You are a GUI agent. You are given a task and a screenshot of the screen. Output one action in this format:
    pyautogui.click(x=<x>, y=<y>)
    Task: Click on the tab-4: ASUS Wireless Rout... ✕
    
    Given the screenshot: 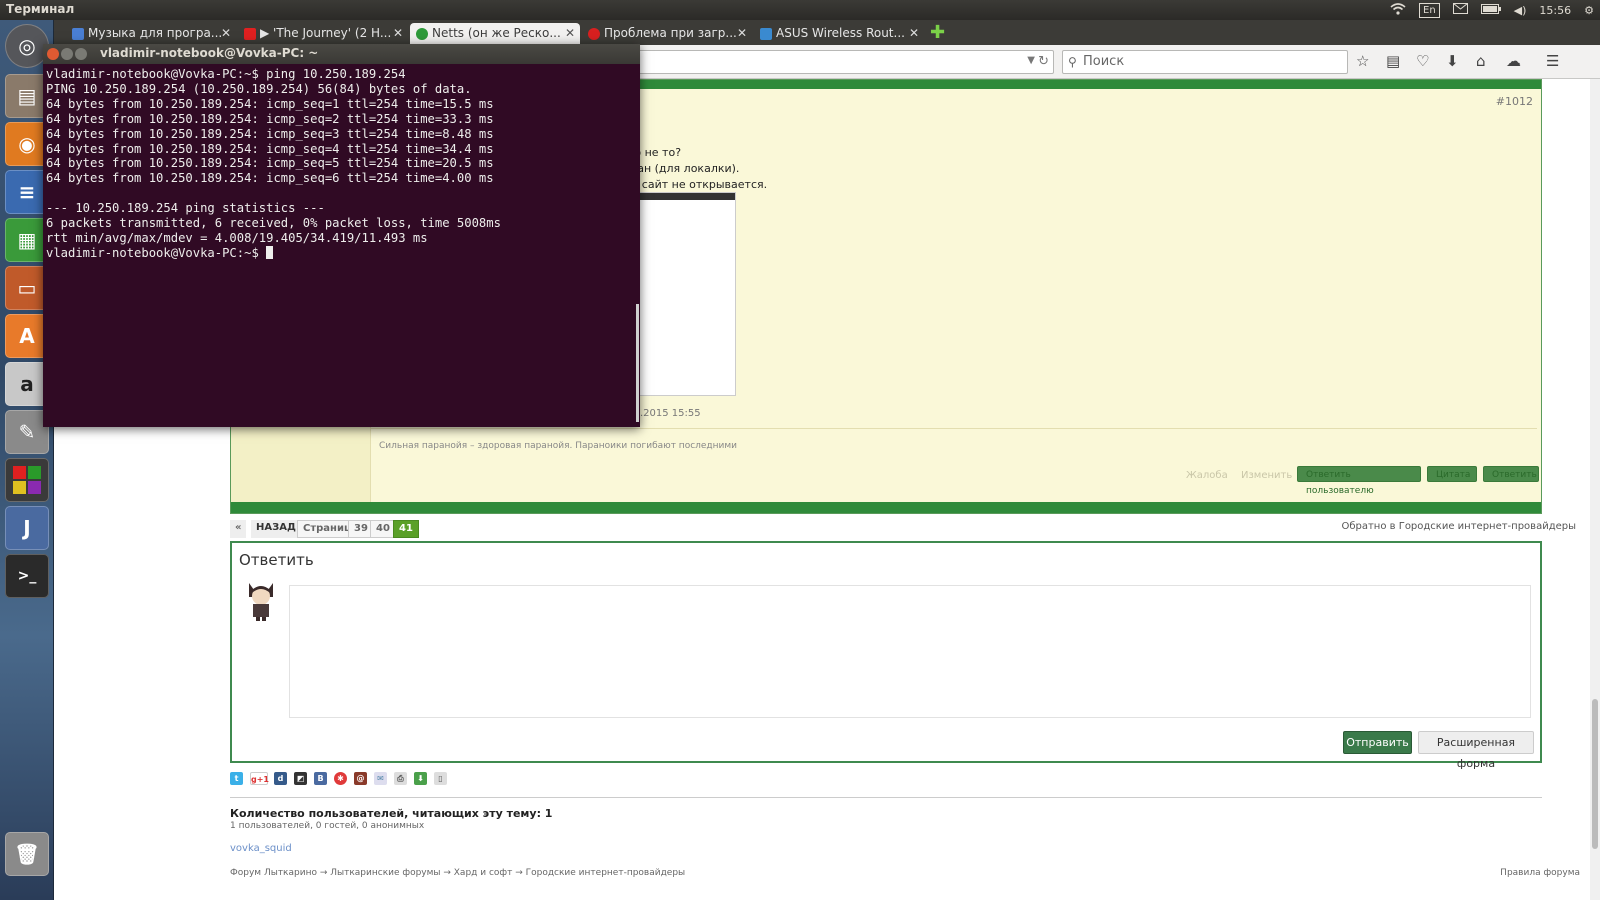 What is the action you would take?
    pyautogui.click(x=839, y=34)
    